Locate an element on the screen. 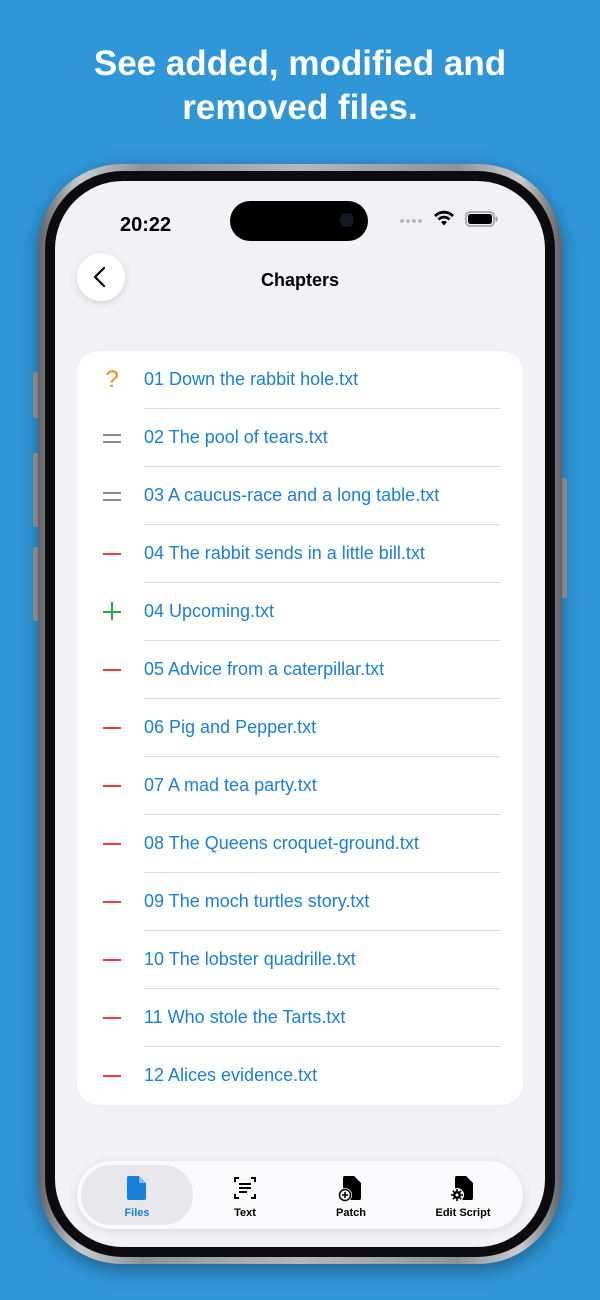  file-row: 07 A mad tea party.txt is located at coordinates (300, 786).